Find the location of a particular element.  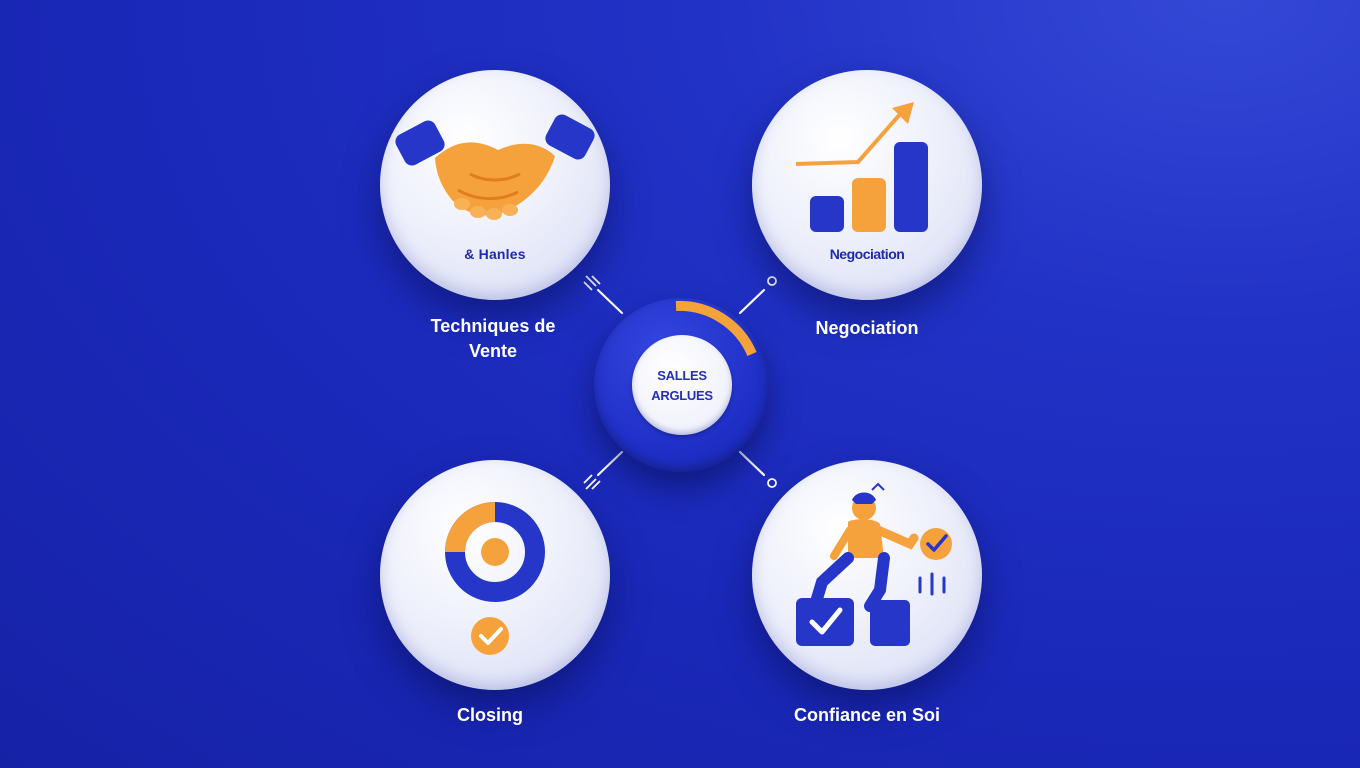

hub-center is located at coordinates (682, 385).